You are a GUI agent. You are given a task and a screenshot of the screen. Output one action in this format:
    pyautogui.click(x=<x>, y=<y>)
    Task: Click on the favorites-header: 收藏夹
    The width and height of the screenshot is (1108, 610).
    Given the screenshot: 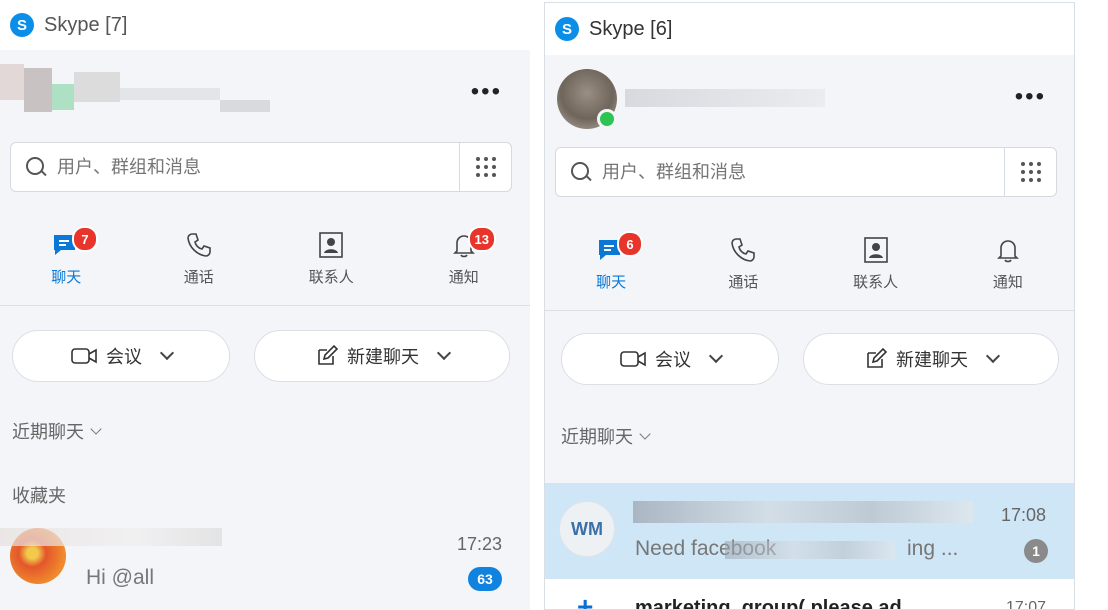 What is the action you would take?
    pyautogui.click(x=39, y=495)
    